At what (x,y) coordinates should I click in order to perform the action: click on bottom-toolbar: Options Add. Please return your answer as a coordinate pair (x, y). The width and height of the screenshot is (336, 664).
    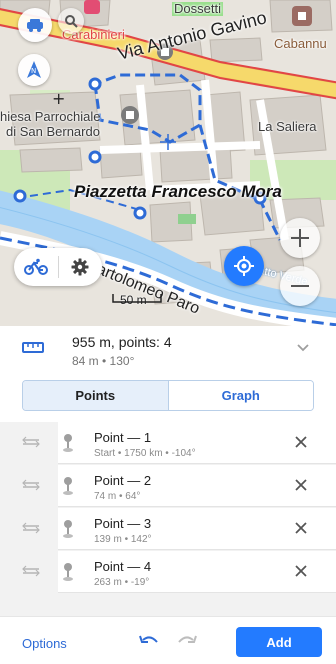
    Looking at the image, I should click on (168, 640).